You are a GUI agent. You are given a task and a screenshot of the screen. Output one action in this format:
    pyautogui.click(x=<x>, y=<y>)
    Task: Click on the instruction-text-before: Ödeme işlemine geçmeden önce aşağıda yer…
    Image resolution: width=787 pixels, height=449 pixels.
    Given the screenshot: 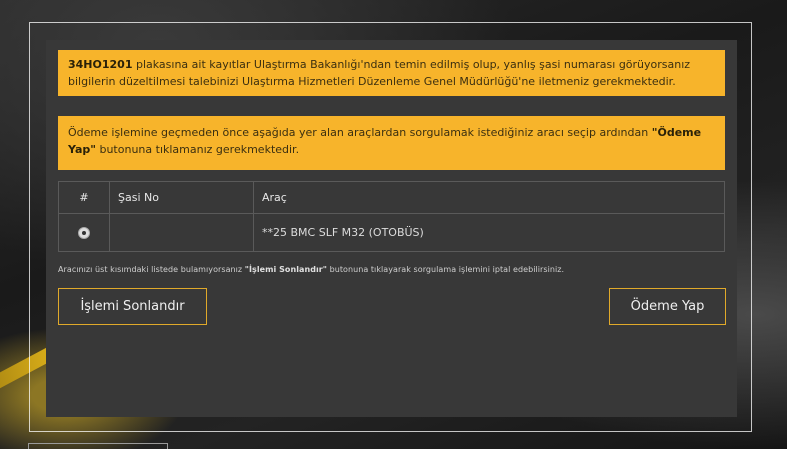 What is the action you would take?
    pyautogui.click(x=360, y=132)
    